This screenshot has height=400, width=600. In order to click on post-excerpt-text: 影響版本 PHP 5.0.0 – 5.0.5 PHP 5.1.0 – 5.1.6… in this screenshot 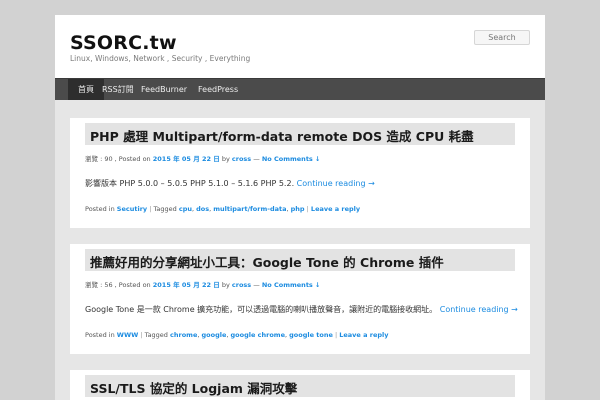, I will do `click(190, 183)`.